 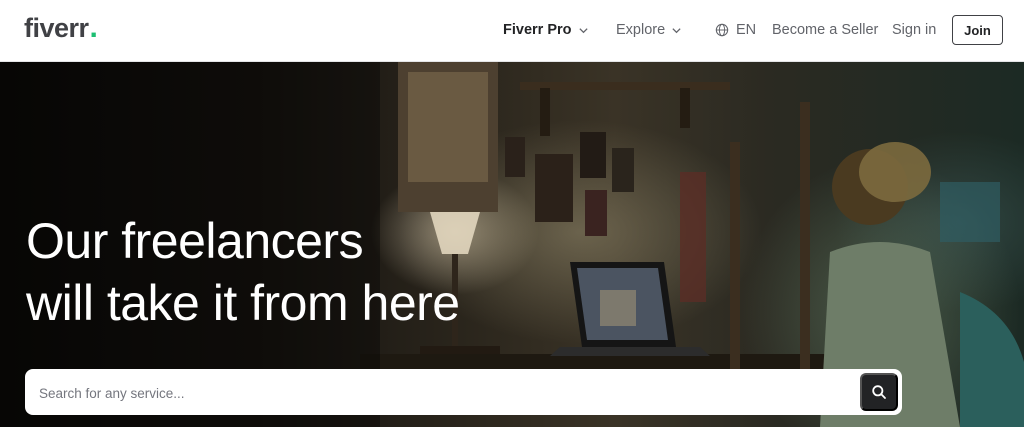 What do you see at coordinates (243, 272) in the screenshot?
I see `hero-headline: Our freelancers will take it from here` at bounding box center [243, 272].